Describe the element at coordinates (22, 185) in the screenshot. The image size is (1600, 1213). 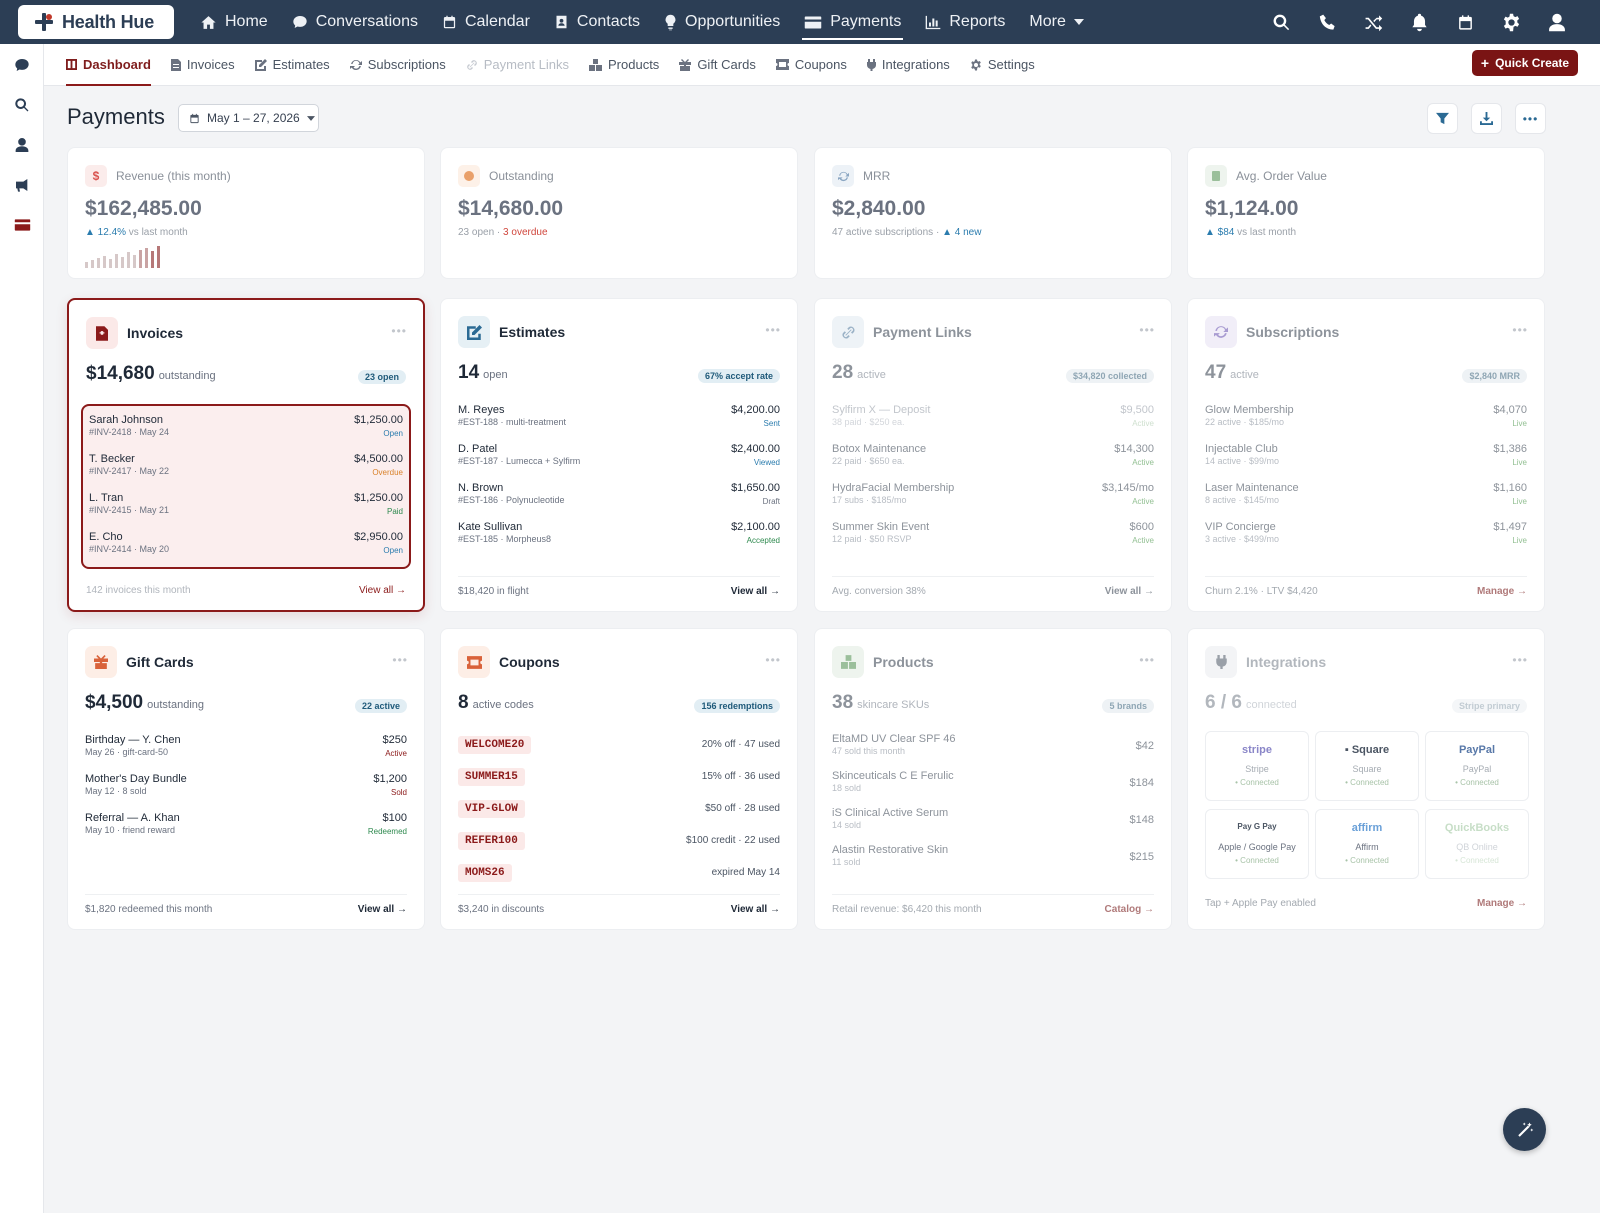
I see `sidebar-marketing` at that location.